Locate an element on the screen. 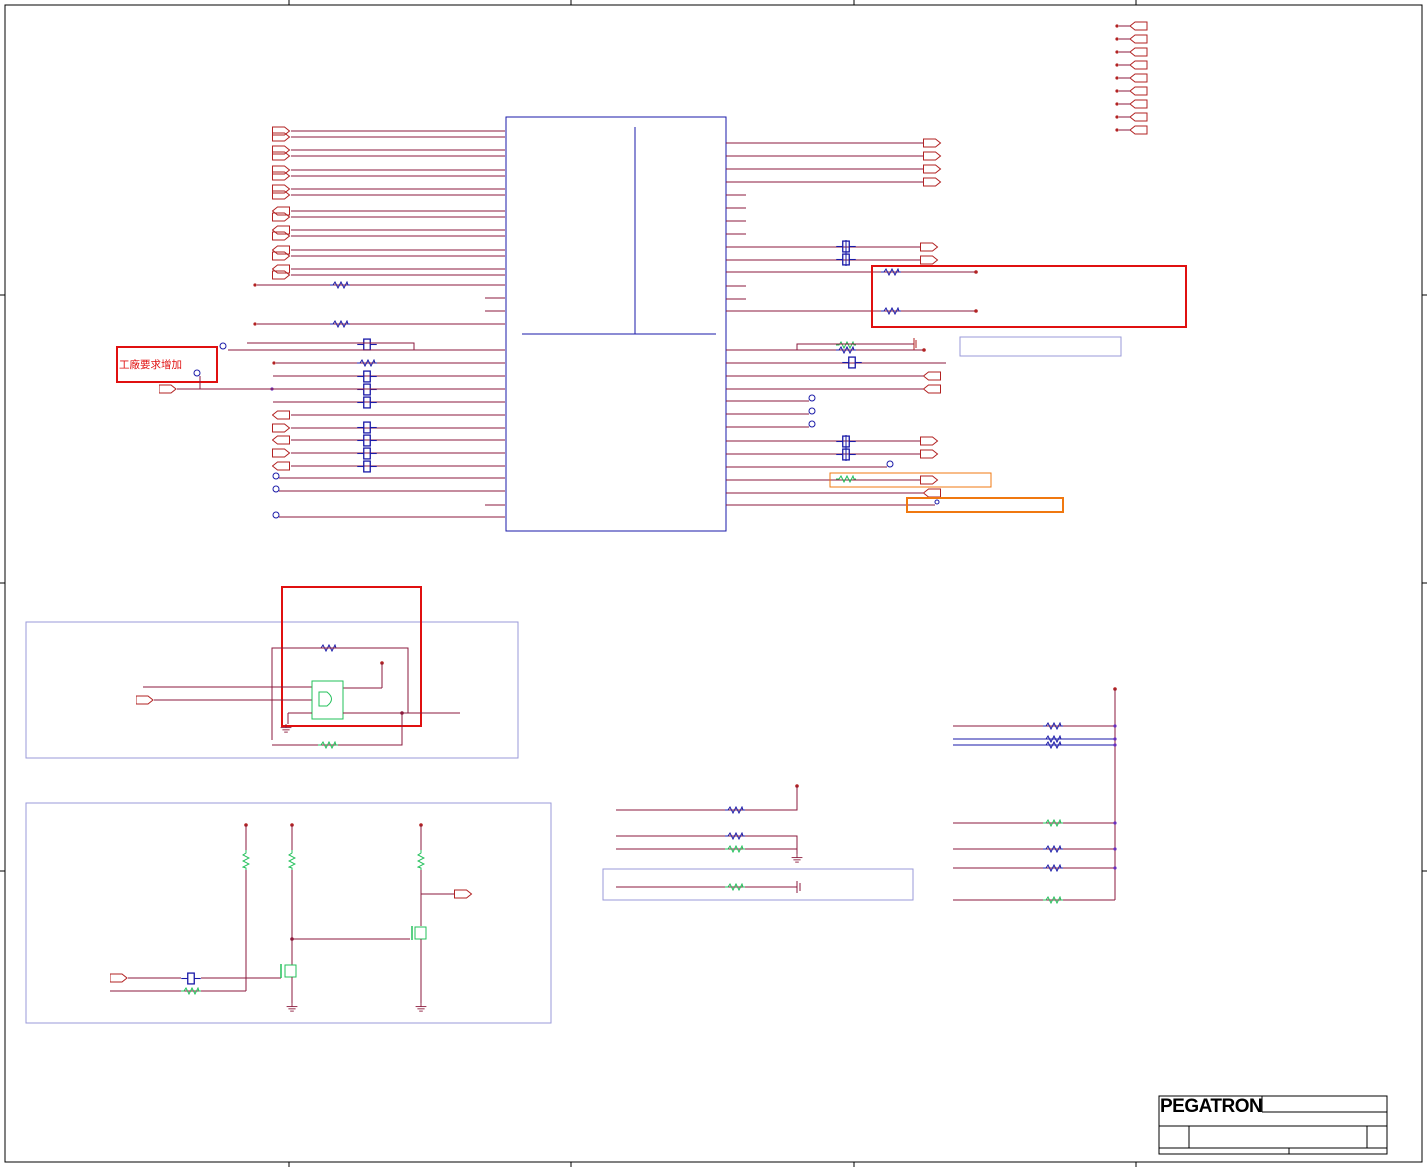 The image size is (1427, 1167). ic-right-wires is located at coordinates (851, 322).